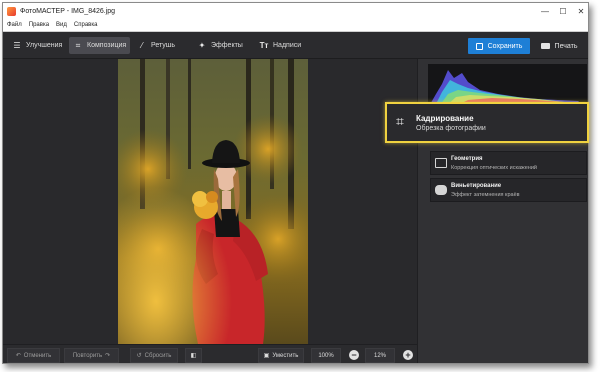 The image size is (600, 372). I want to click on save-button: Сохранить, so click(499, 46).